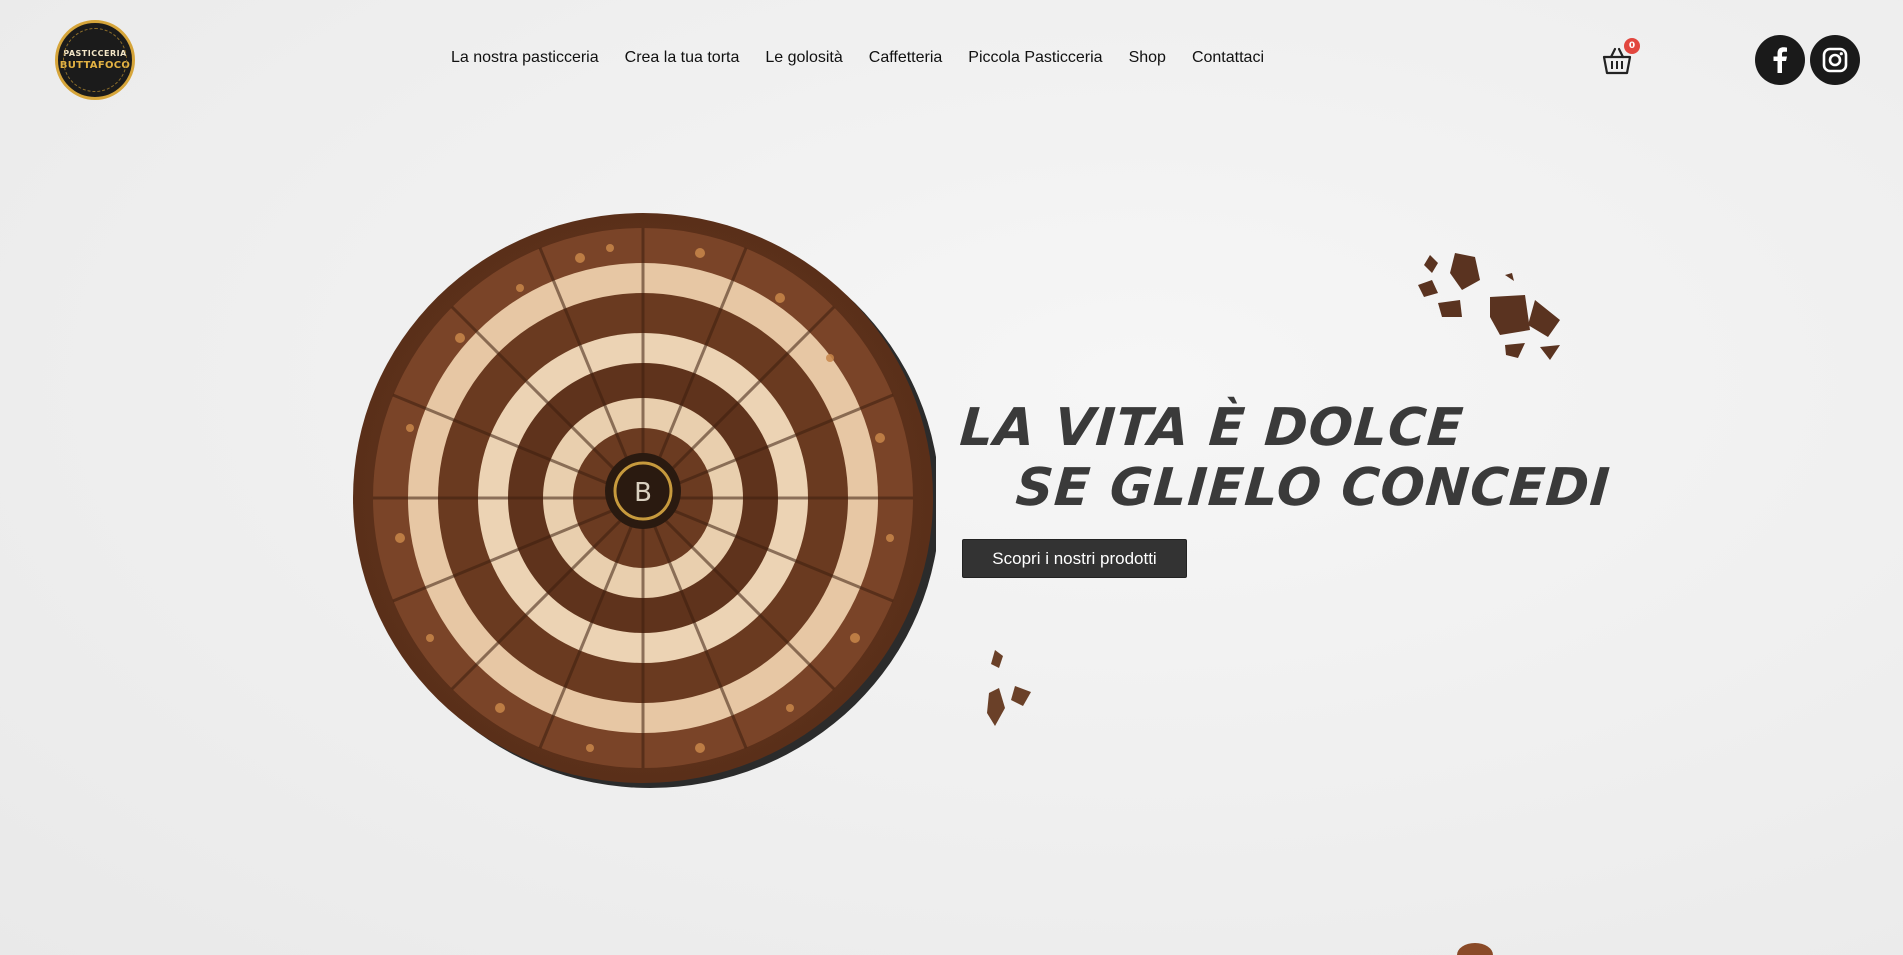 This screenshot has height=955, width=1903. What do you see at coordinates (906, 58) in the screenshot?
I see `nav-item-caffetteria: Caffetteria` at bounding box center [906, 58].